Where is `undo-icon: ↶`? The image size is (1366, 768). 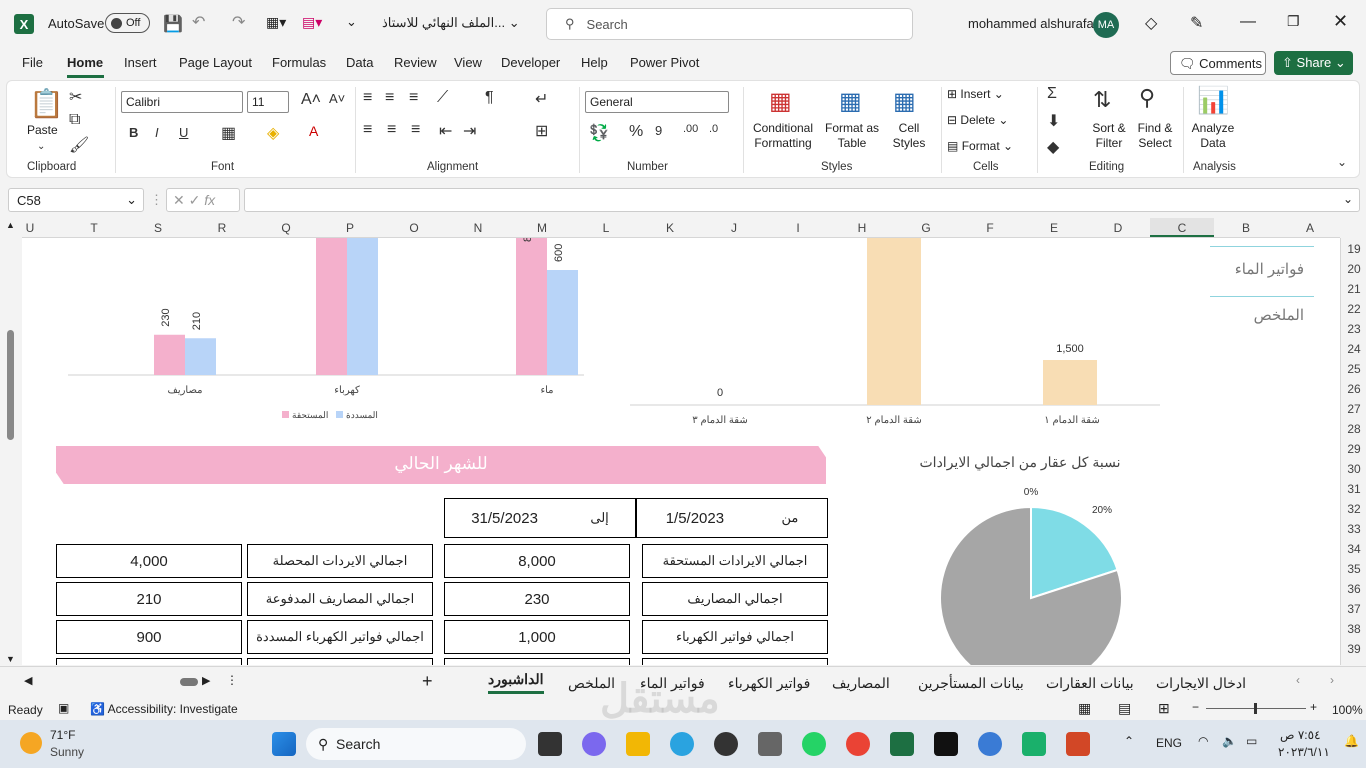
undo-icon: ↶ is located at coordinates (198, 22).